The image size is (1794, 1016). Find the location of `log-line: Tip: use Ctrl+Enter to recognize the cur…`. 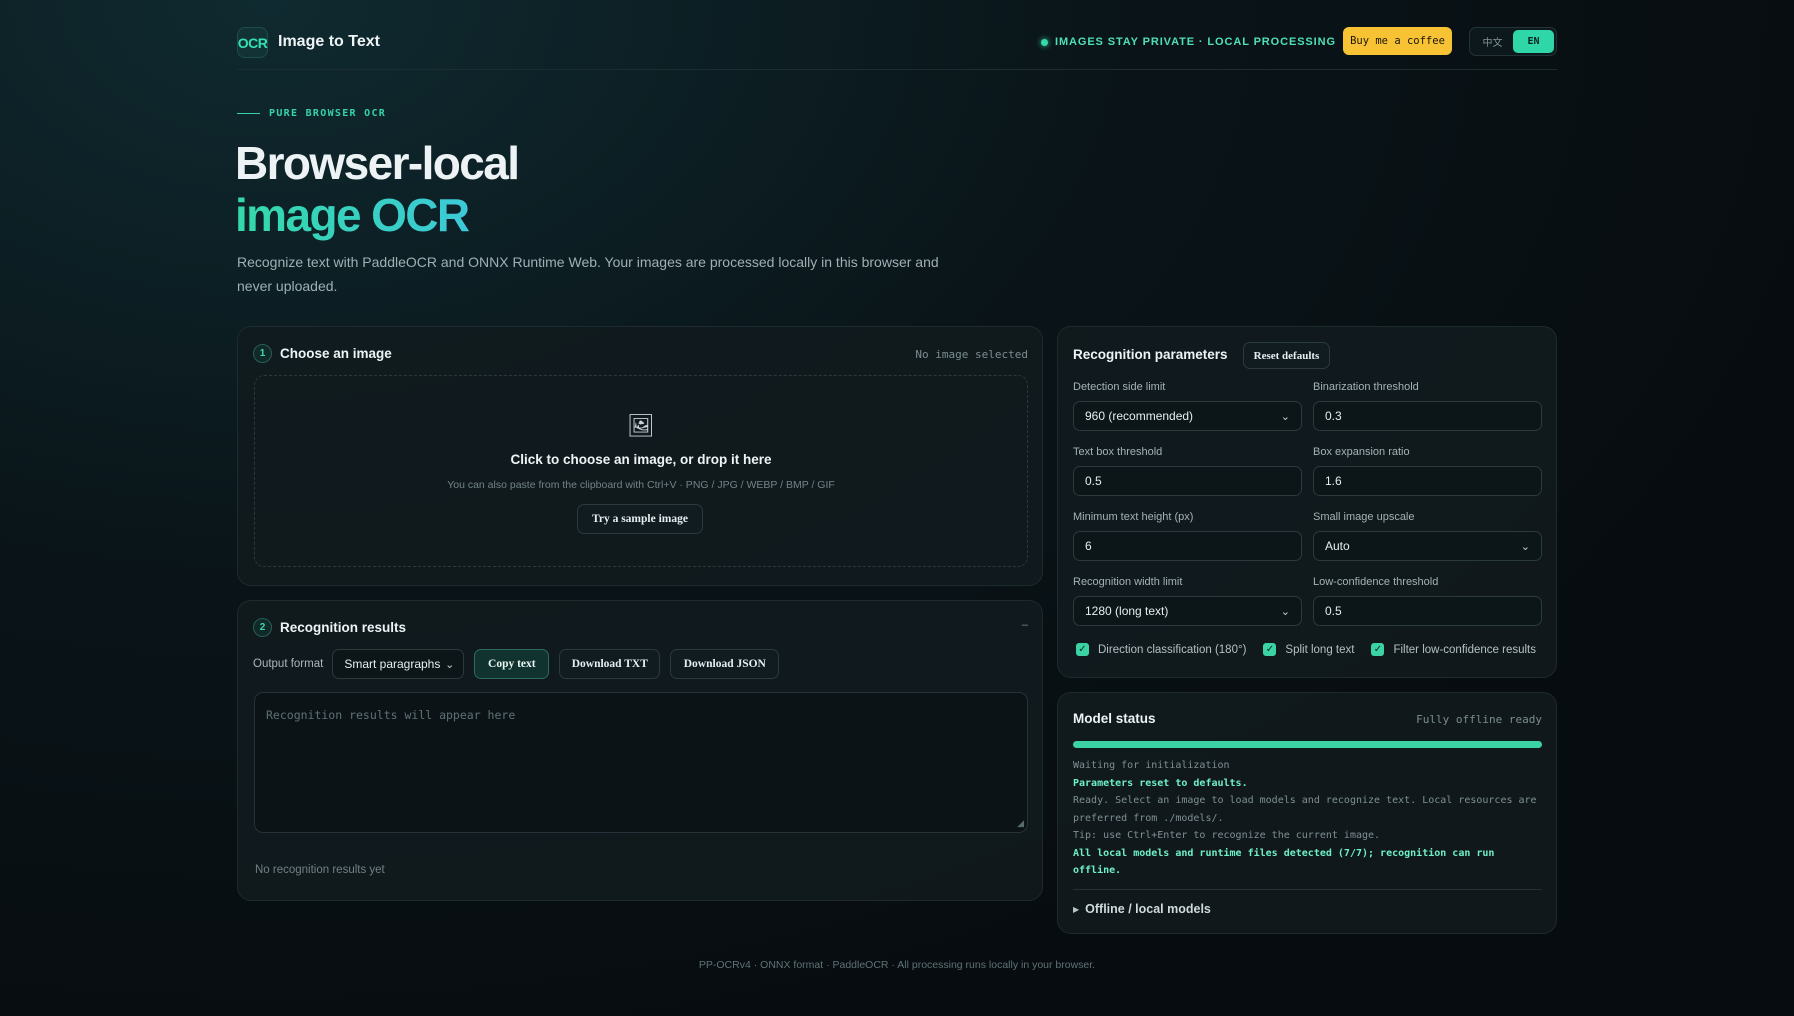

log-line: Tip: use Ctrl+Enter to recognize the cur… is located at coordinates (1227, 835).